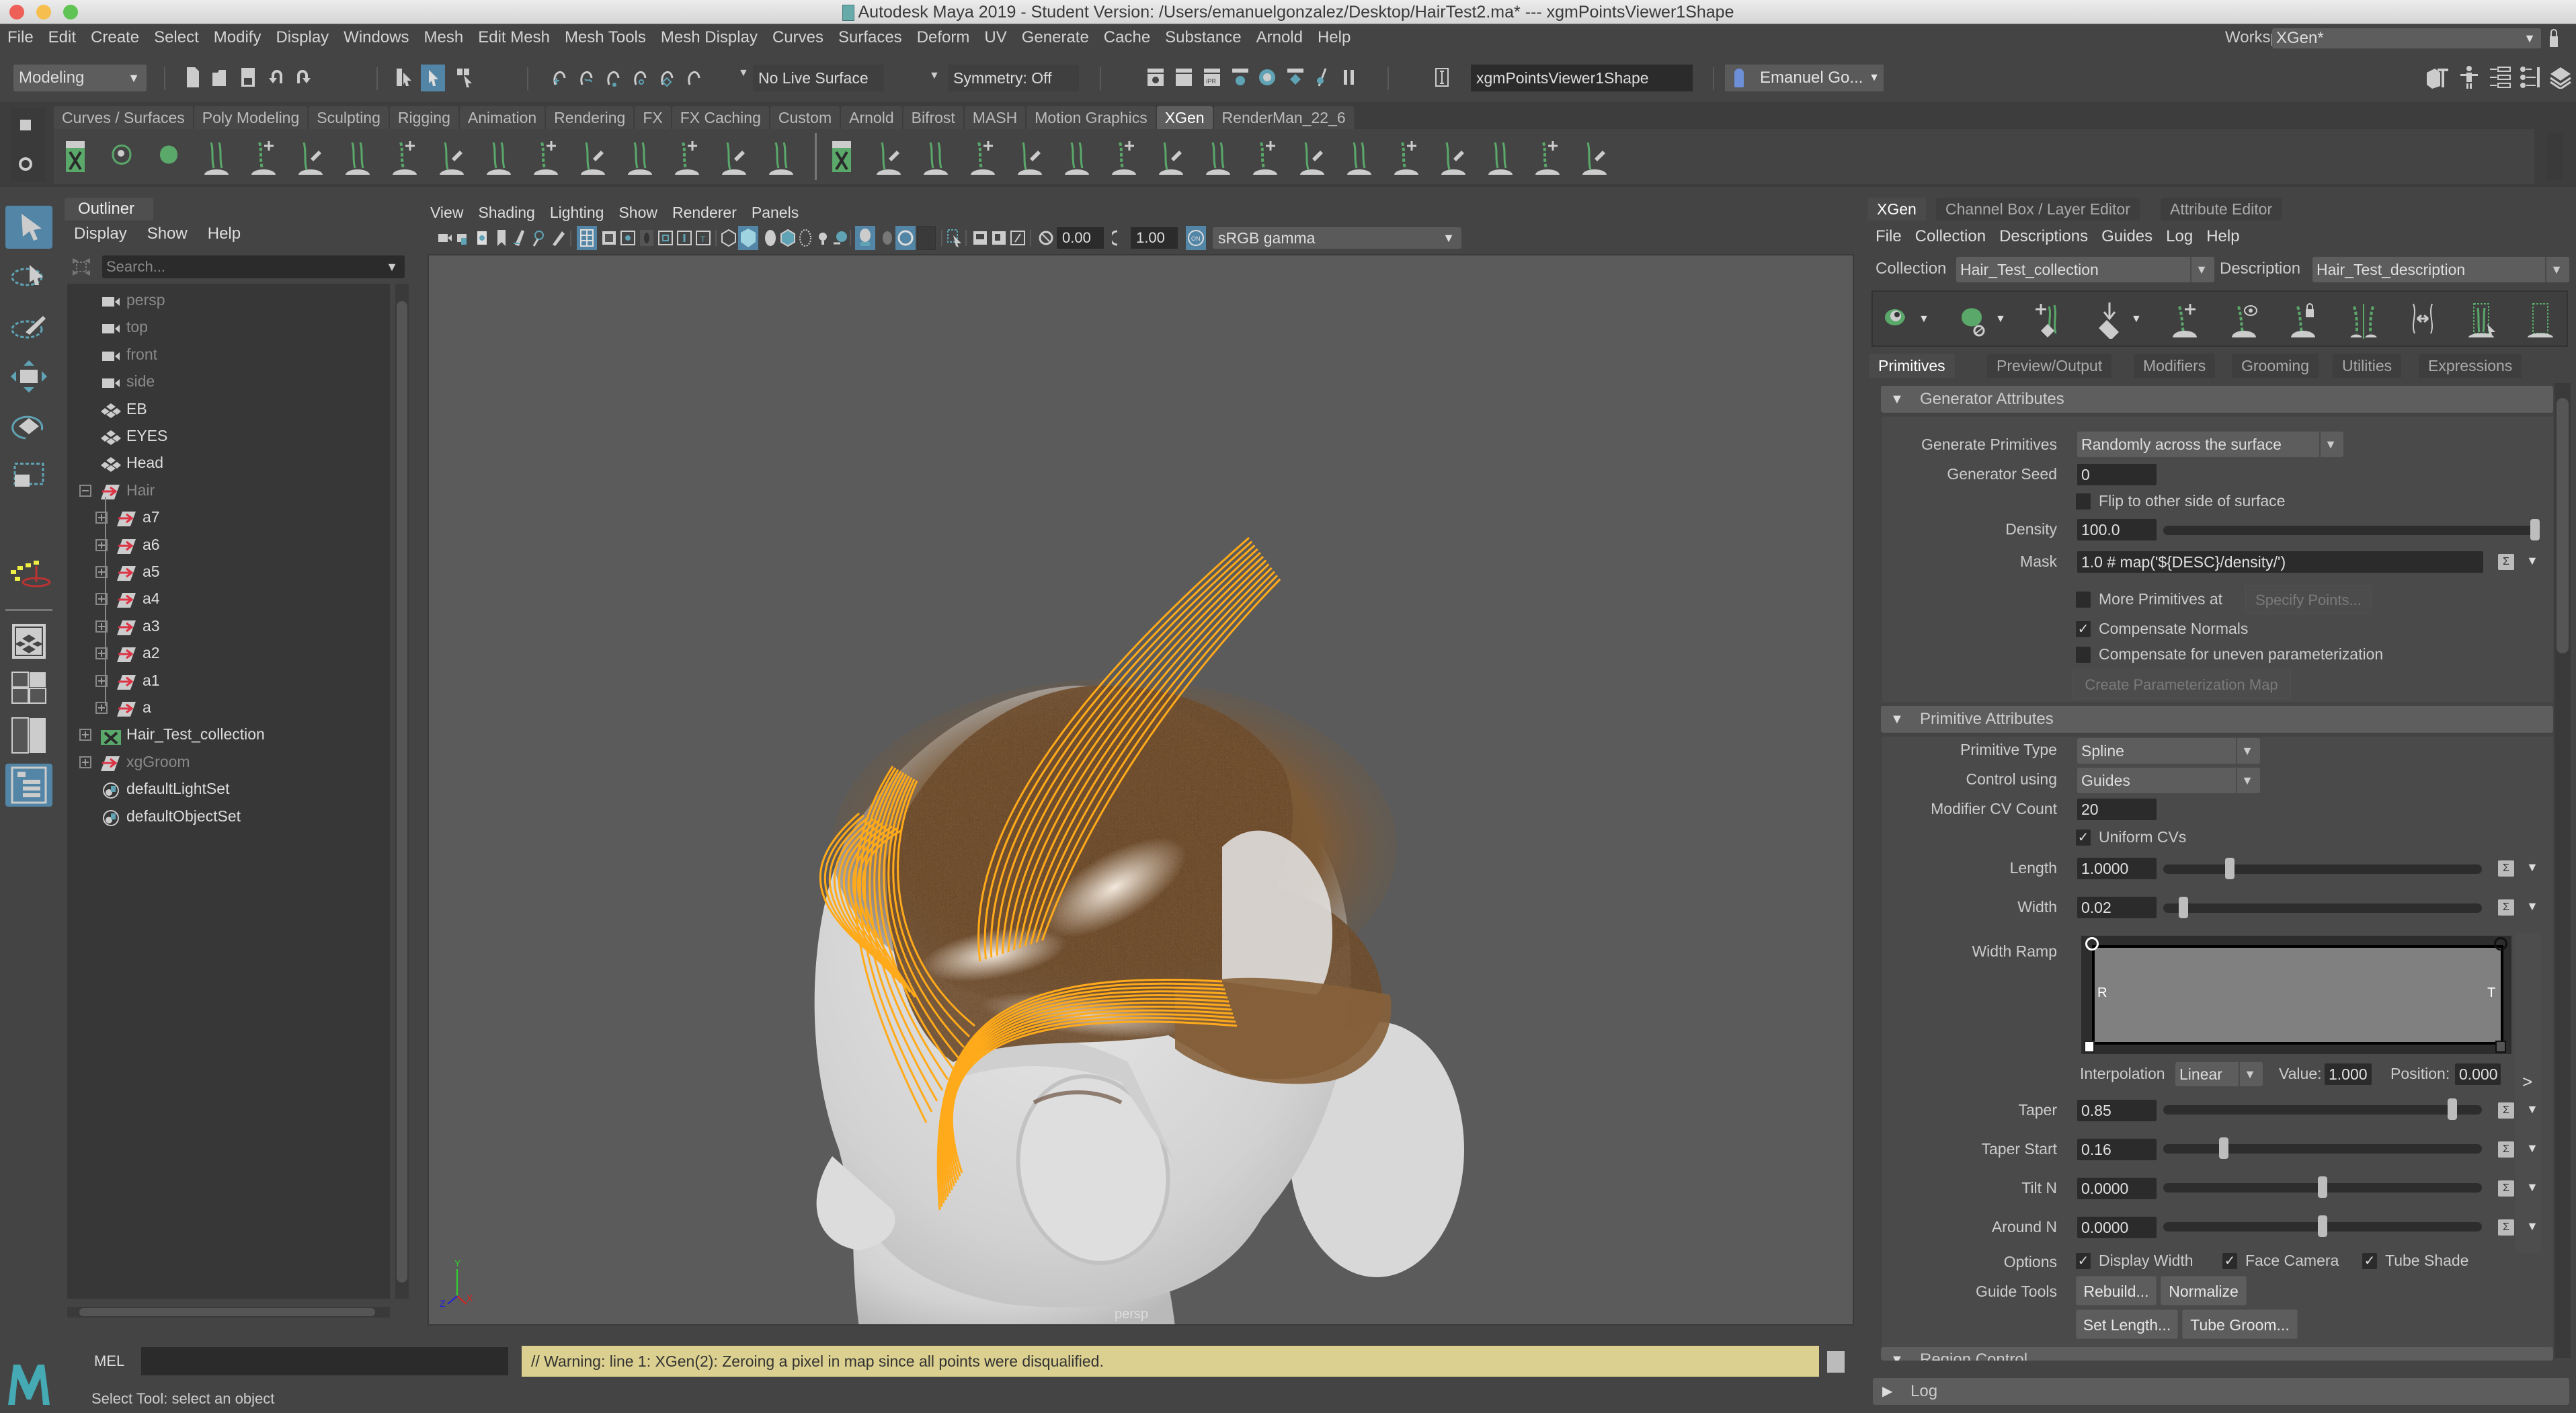 This screenshot has height=1413, width=2576. Describe the element at coordinates (995, 37) in the screenshot. I see `menu-uv: UV` at that location.